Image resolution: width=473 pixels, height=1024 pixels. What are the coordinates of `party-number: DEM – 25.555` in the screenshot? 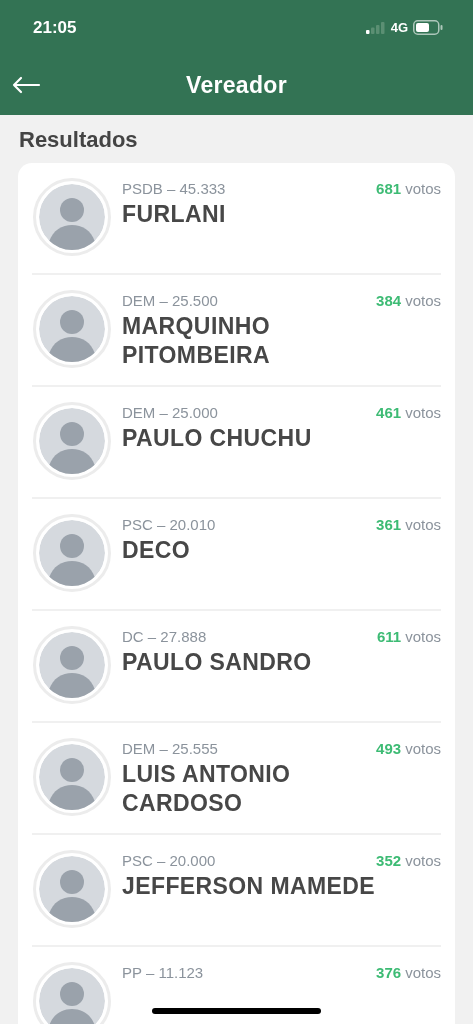 It's located at (170, 748).